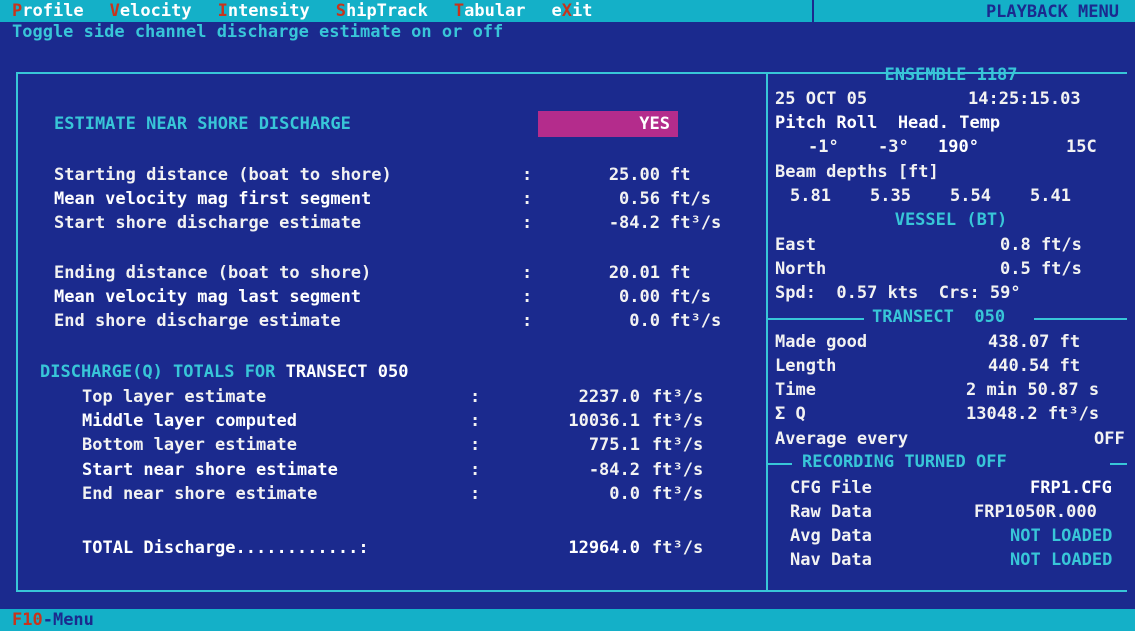 This screenshot has width=1135, height=631. What do you see at coordinates (1033, 414) in the screenshot?
I see `sum-q-value: 13048.2 ft³/s` at bounding box center [1033, 414].